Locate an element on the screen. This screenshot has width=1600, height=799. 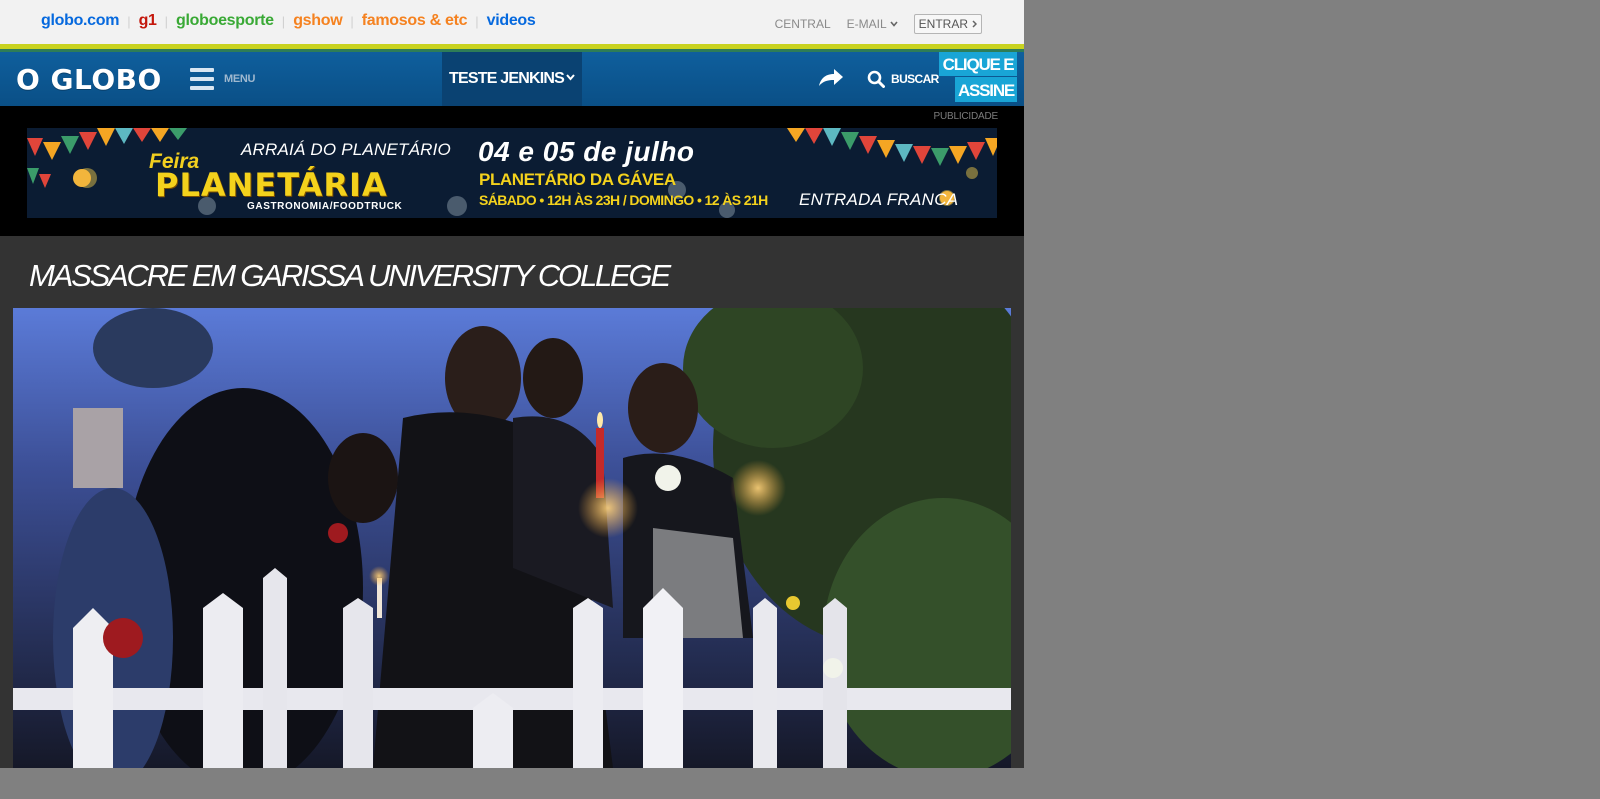
menu-icon is located at coordinates (202, 79).